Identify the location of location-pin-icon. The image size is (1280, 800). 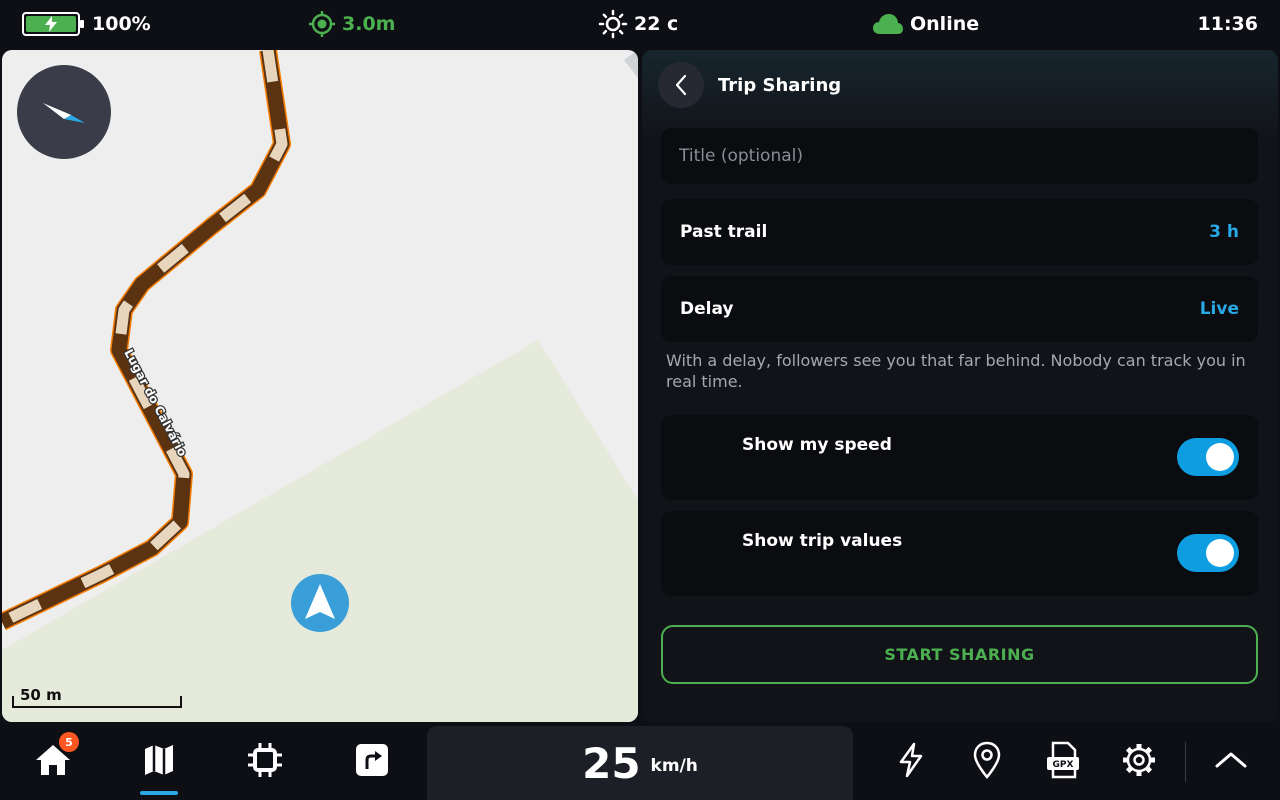
(987, 760).